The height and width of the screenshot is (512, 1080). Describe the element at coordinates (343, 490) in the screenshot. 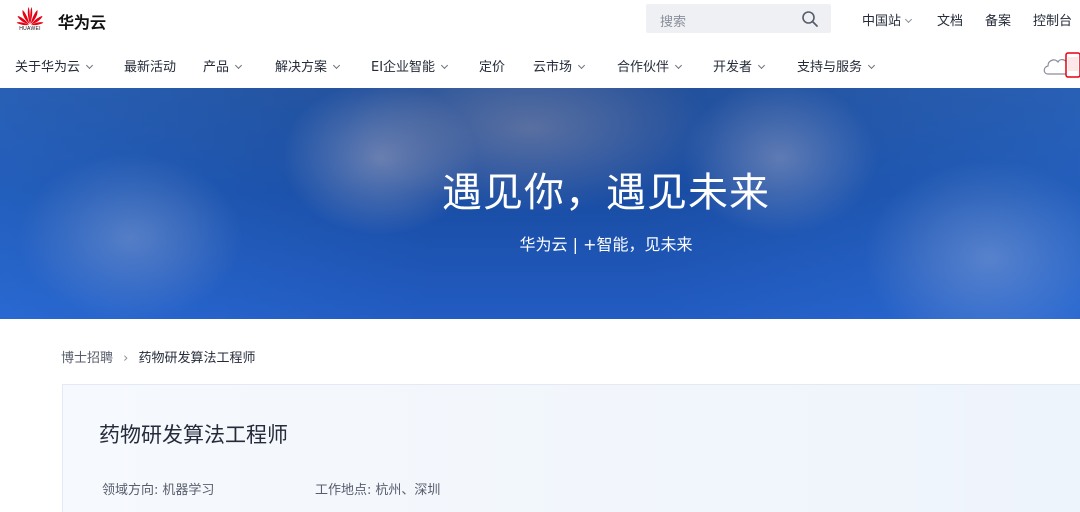

I see `location-label: 工作地点:` at that location.